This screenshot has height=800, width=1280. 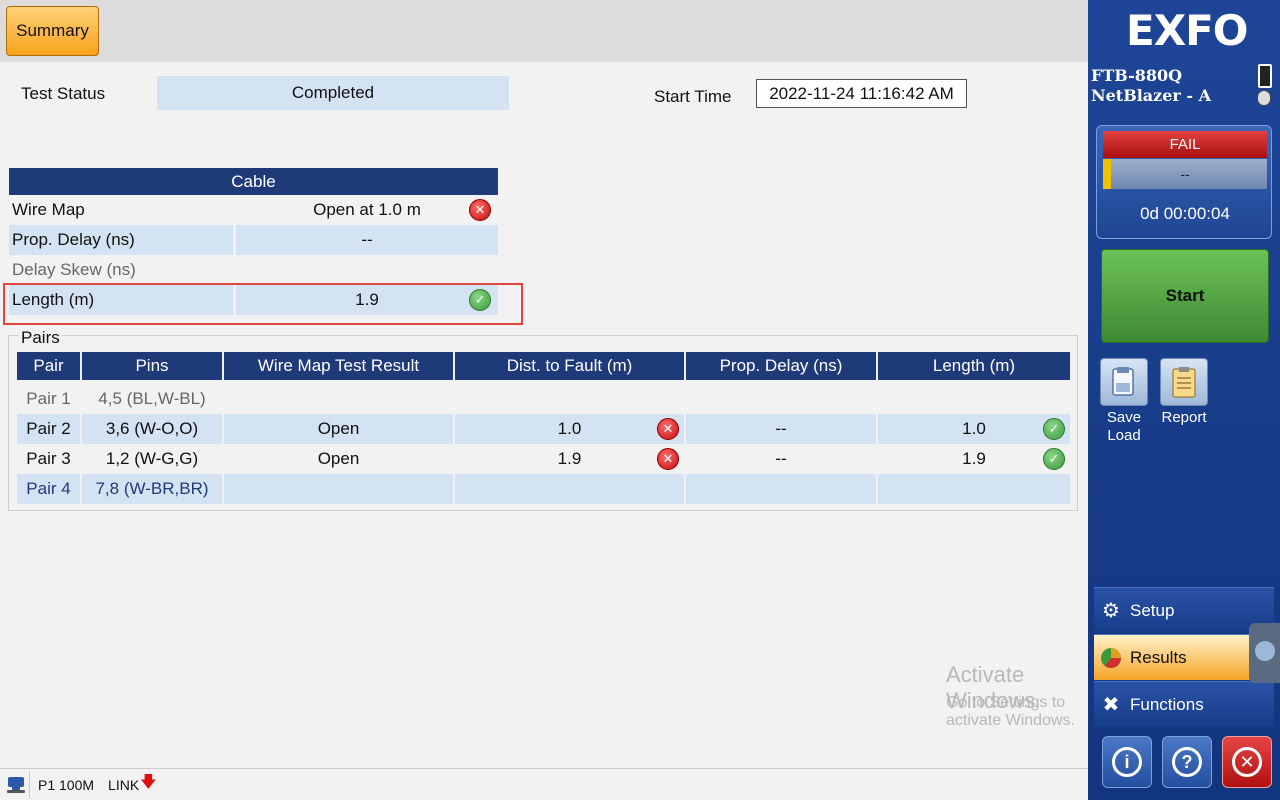 What do you see at coordinates (569, 366) in the screenshot?
I see `column-header: Dist. to Fault (m)` at bounding box center [569, 366].